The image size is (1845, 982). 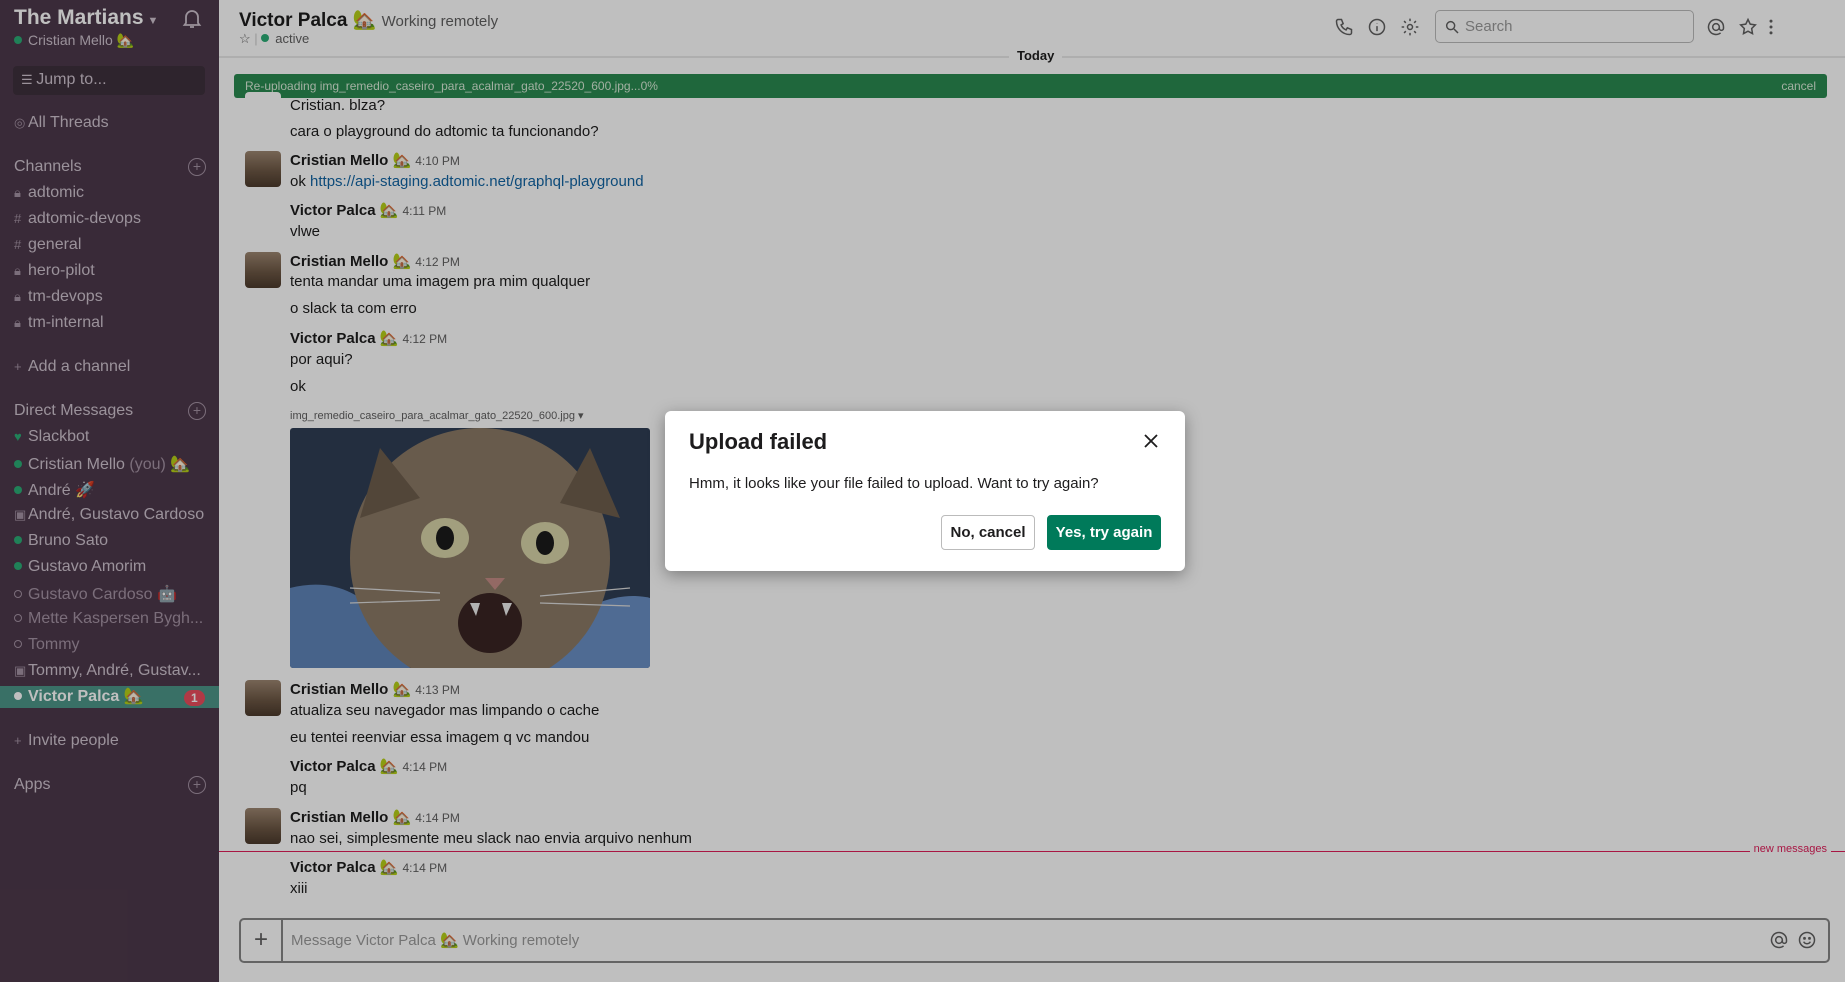 What do you see at coordinates (758, 441) in the screenshot?
I see `dialog-title: Upload failed` at bounding box center [758, 441].